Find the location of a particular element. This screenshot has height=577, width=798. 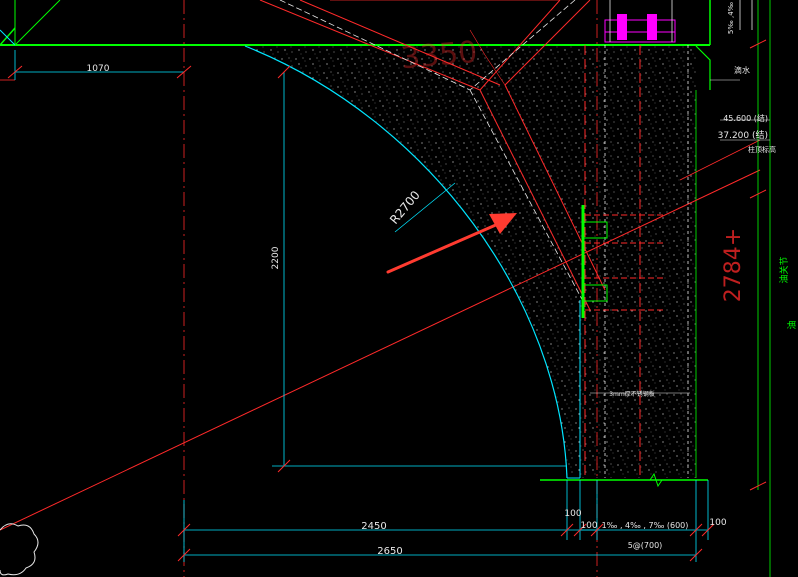

revision-cloud is located at coordinates (19, 549).